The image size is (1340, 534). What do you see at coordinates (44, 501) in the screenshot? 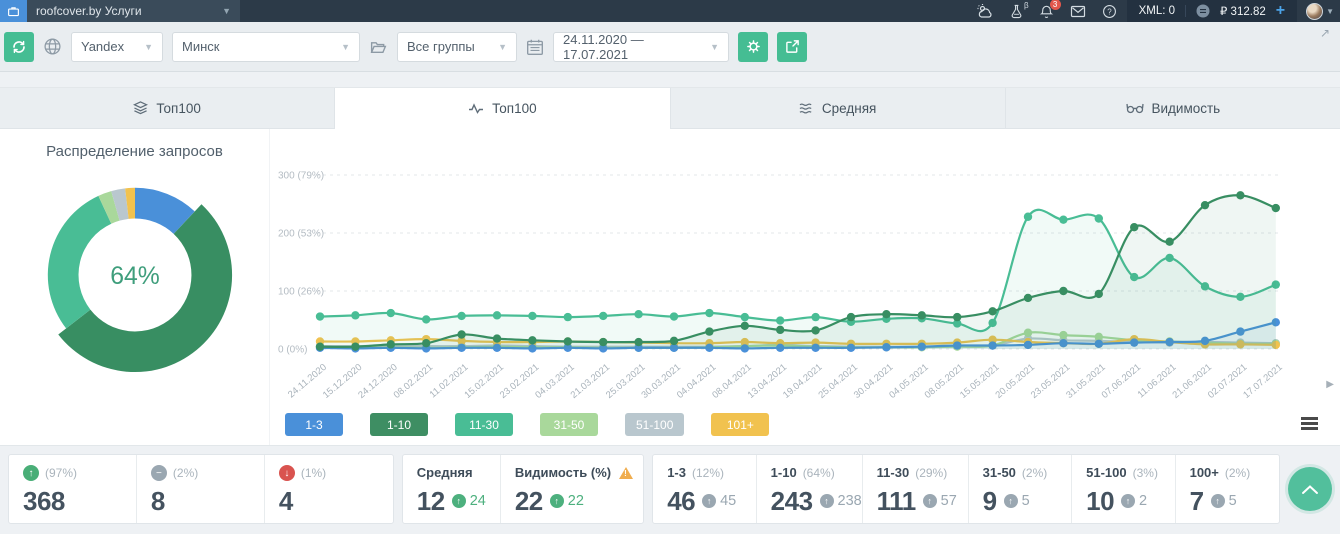
I see `stat-value: 368` at bounding box center [44, 501].